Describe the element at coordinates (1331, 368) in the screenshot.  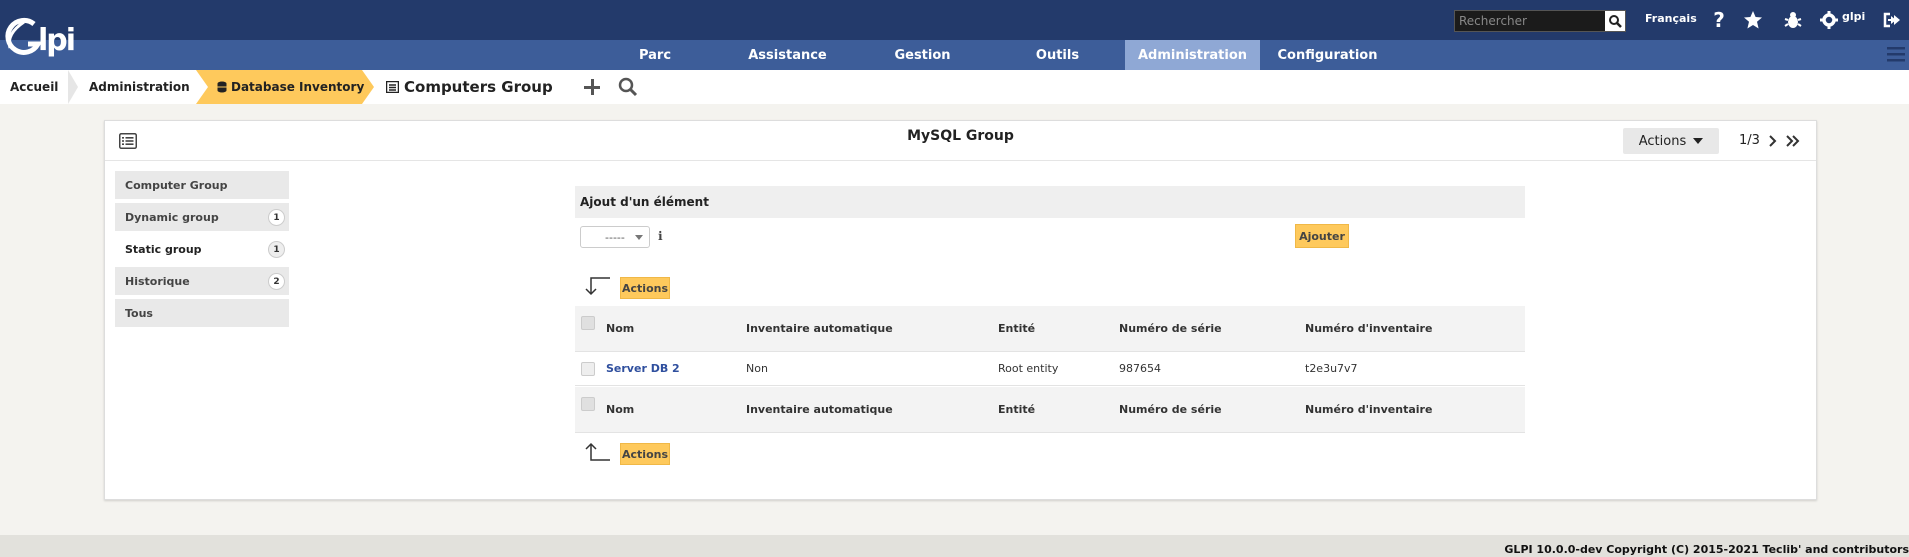
I see `cell-inventory-number: t2e3u7v7` at that location.